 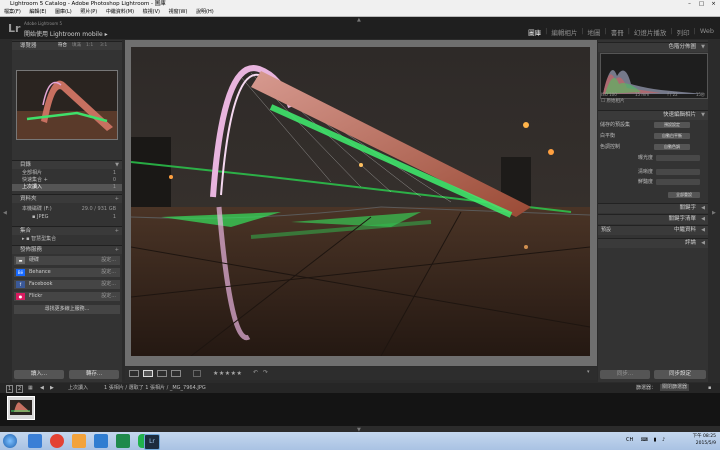 What do you see at coordinates (79, 441) in the screenshot?
I see `media-player-icon` at bounding box center [79, 441].